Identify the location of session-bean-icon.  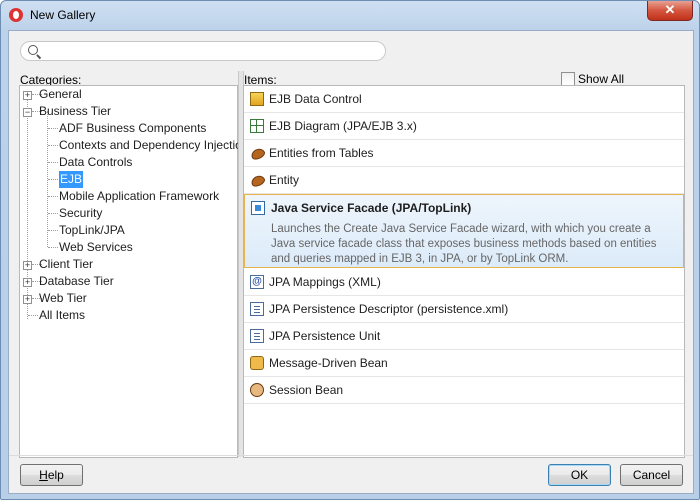
(257, 390).